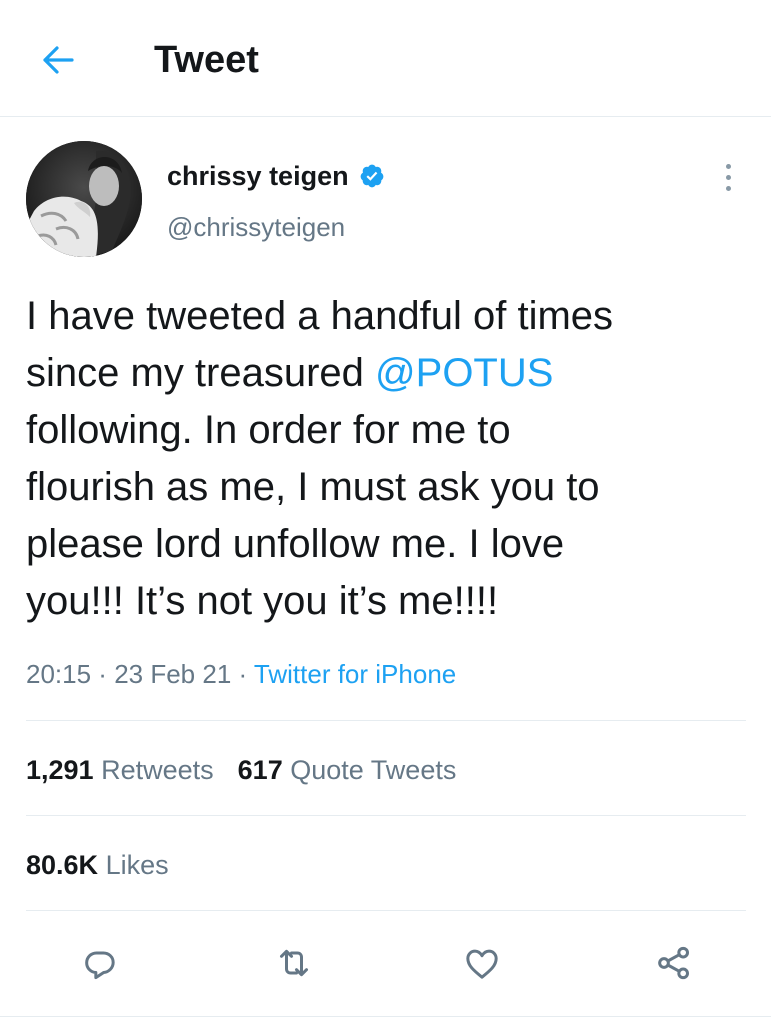 The width and height of the screenshot is (771, 1024). What do you see at coordinates (62, 865) in the screenshot?
I see `likes-count: 80.6K` at bounding box center [62, 865].